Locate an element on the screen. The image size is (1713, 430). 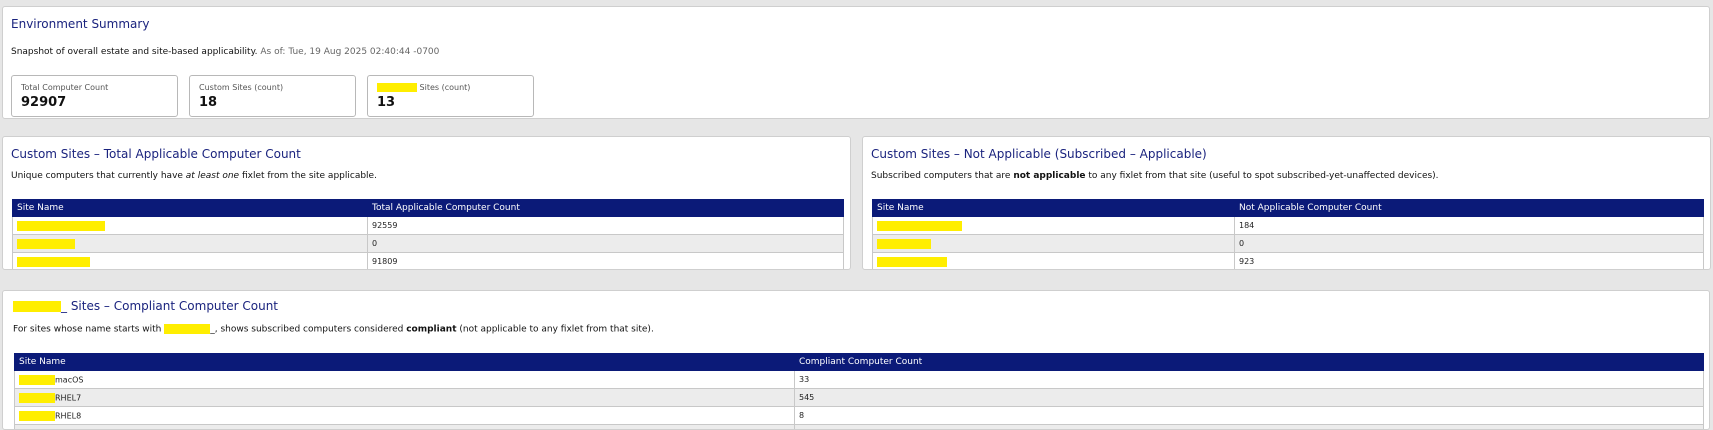
desc-emphasis: at least one is located at coordinates (212, 176).